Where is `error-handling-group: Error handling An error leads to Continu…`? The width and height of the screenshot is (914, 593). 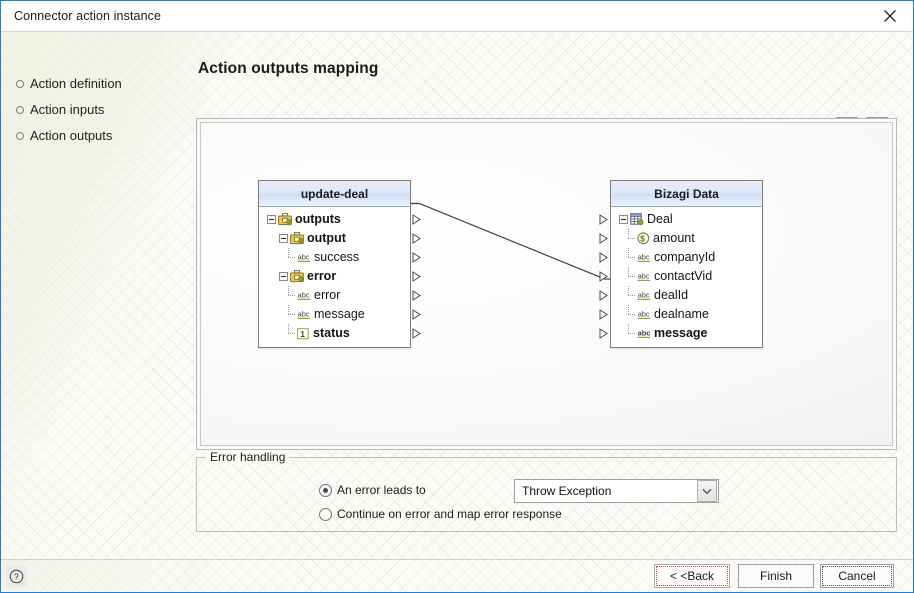 error-handling-group: Error handling An error leads to Continu… is located at coordinates (546, 491).